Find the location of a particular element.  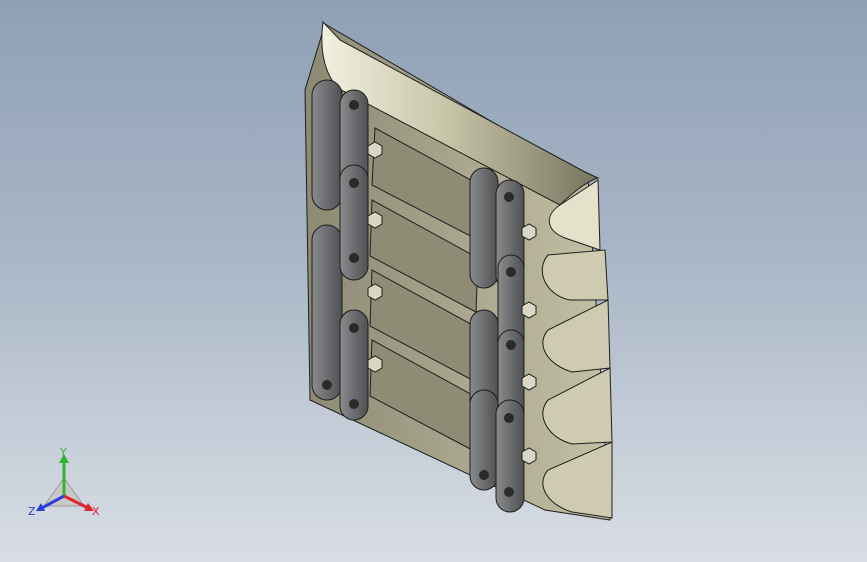

y-axis-label: Y is located at coordinates (63, 453).